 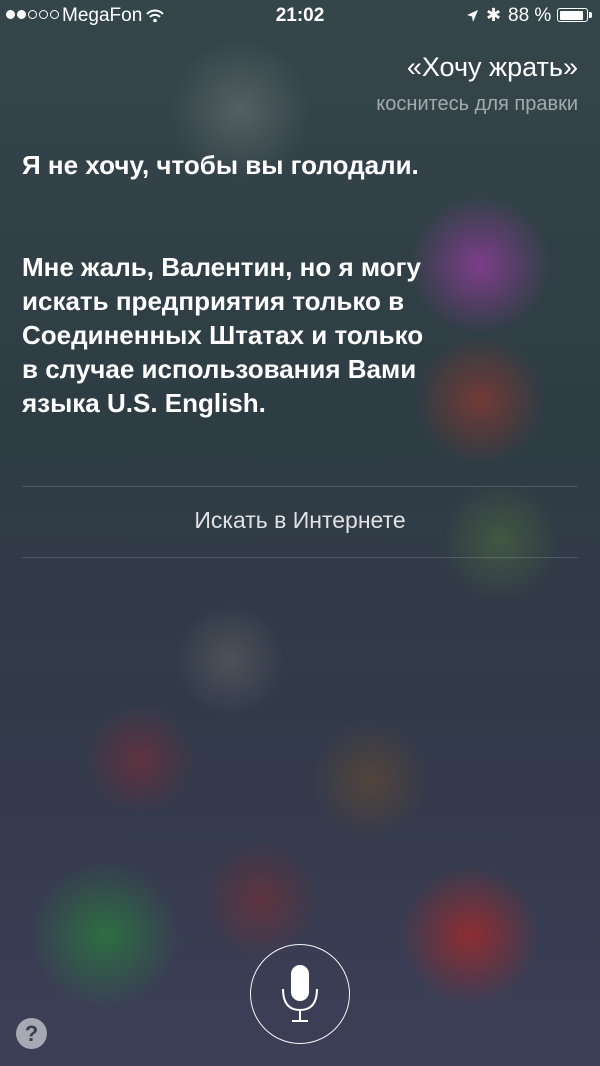 What do you see at coordinates (220, 165) in the screenshot?
I see `siri-response-line-1: Я не хочу, чтобы вы голодали.` at bounding box center [220, 165].